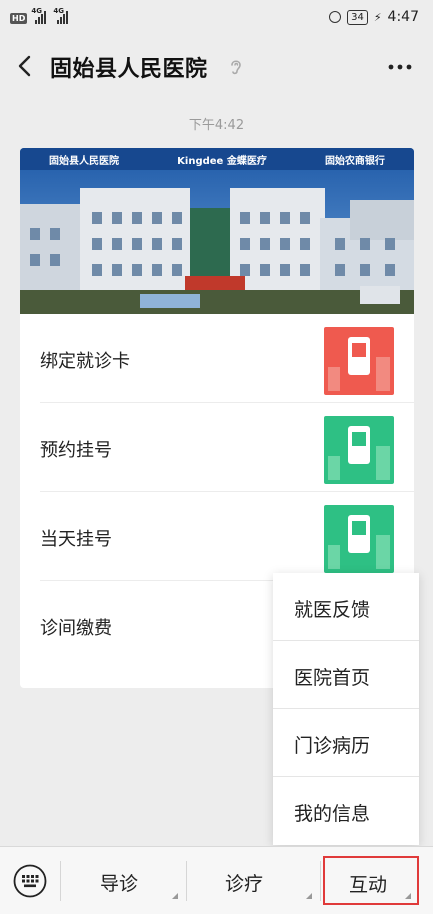 The width and height of the screenshot is (433, 914). Describe the element at coordinates (216, 18) in the screenshot. I see `status-bar: HD 4G 4G 34 ⚡ 4:47` at that location.